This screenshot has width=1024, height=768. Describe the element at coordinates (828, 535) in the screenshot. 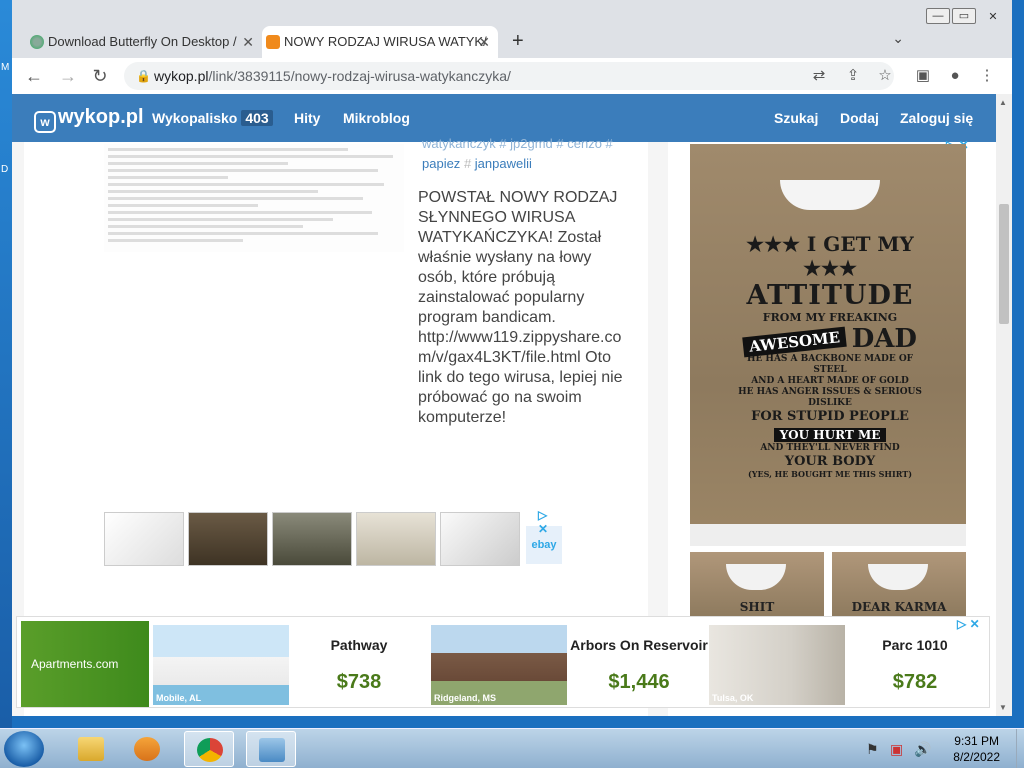

I see `shirt-hem` at that location.